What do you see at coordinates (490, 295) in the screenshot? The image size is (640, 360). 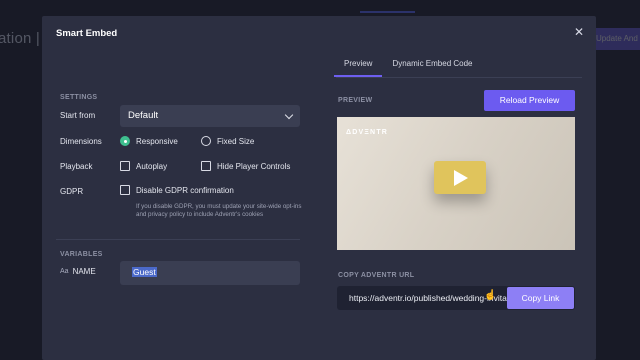 I see `hand-cursor-icon: ☝` at bounding box center [490, 295].